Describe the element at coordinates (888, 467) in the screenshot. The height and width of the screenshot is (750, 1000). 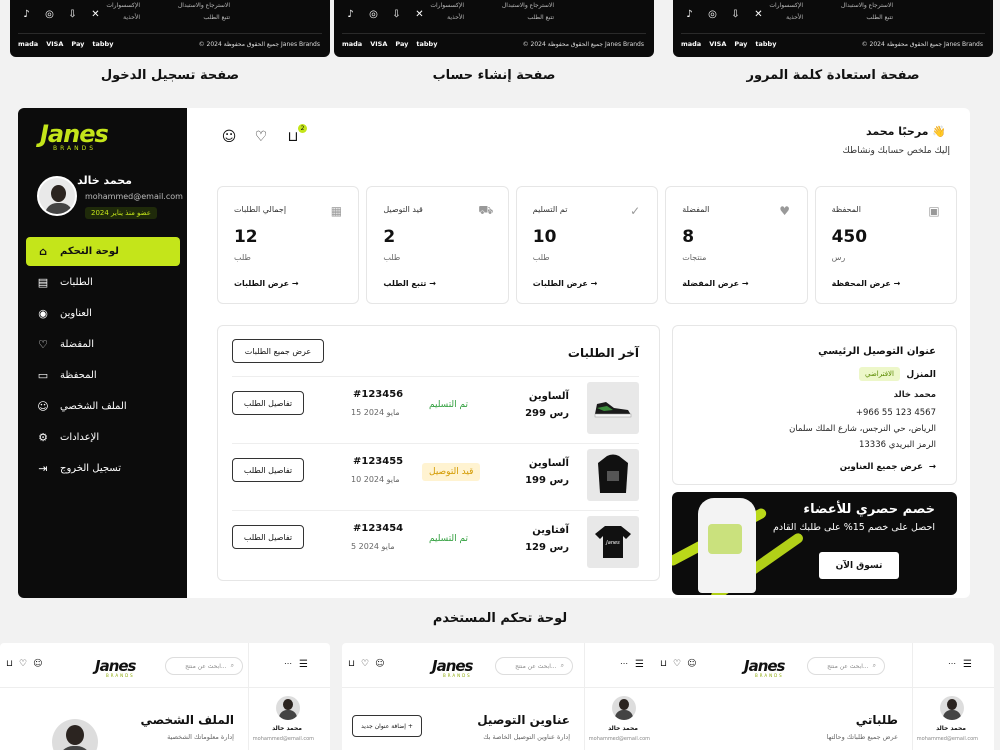
I see `view-all-addresses-link: عرض جميع العناوين →` at that location.